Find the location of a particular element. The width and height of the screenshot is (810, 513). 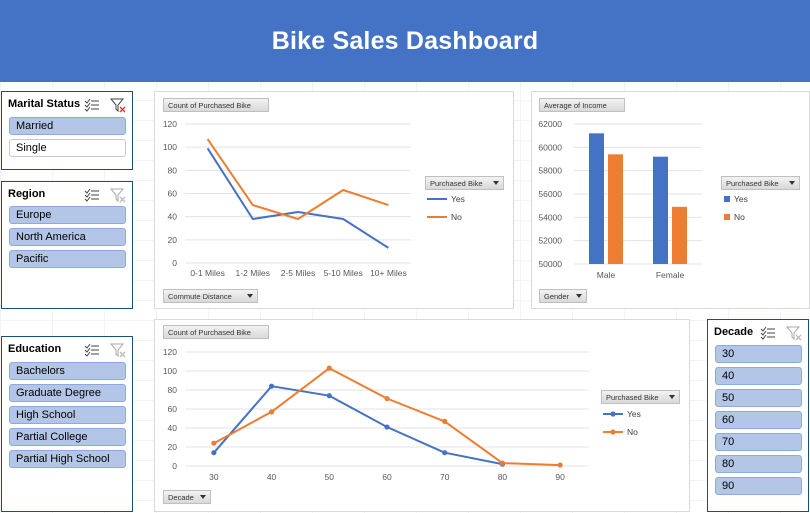

slicer-decade: Decade 30 40 50 60 70 80 90 is located at coordinates (758, 415).